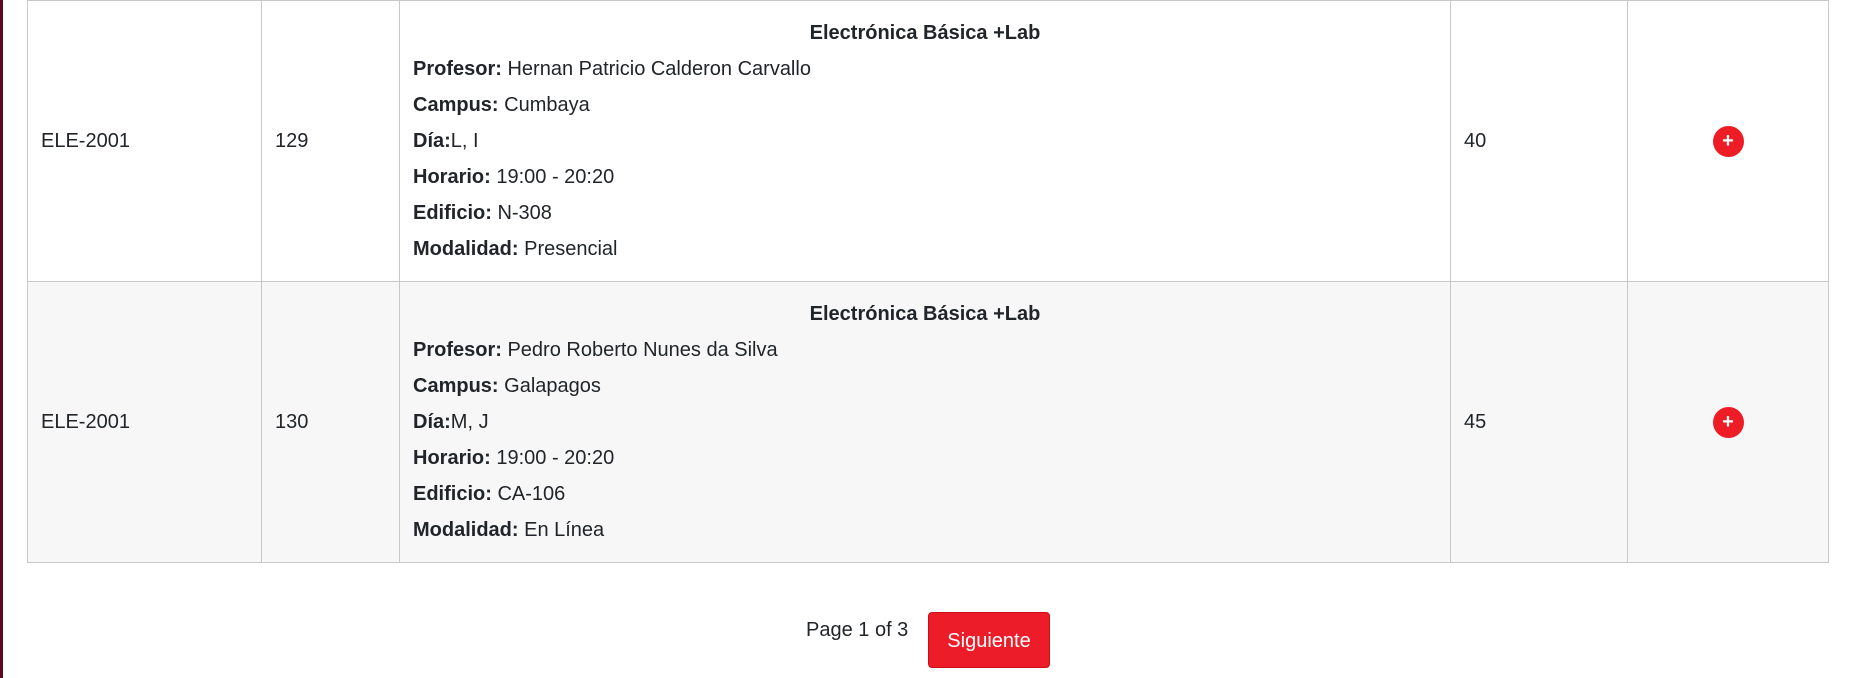 Image resolution: width=1851 pixels, height=678 pixels. Describe the element at coordinates (330, 422) in the screenshot. I see `nrc-cell: 130` at that location.